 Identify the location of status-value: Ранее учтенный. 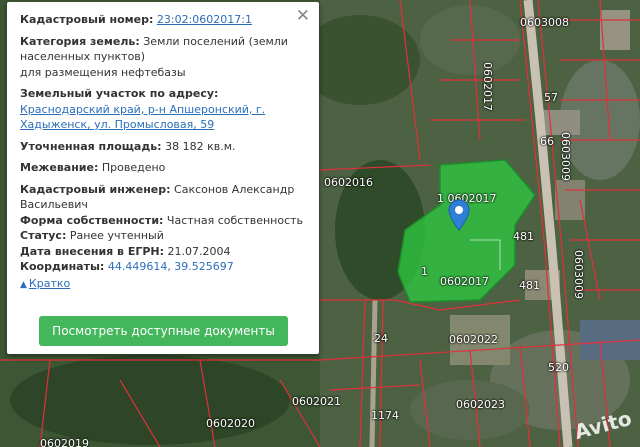
(116, 235).